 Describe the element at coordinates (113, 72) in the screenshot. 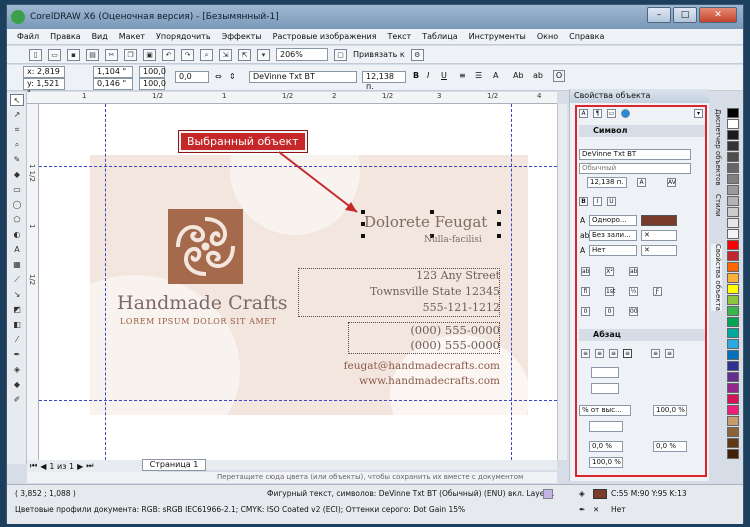

I see `width-field: 1,104 "` at that location.